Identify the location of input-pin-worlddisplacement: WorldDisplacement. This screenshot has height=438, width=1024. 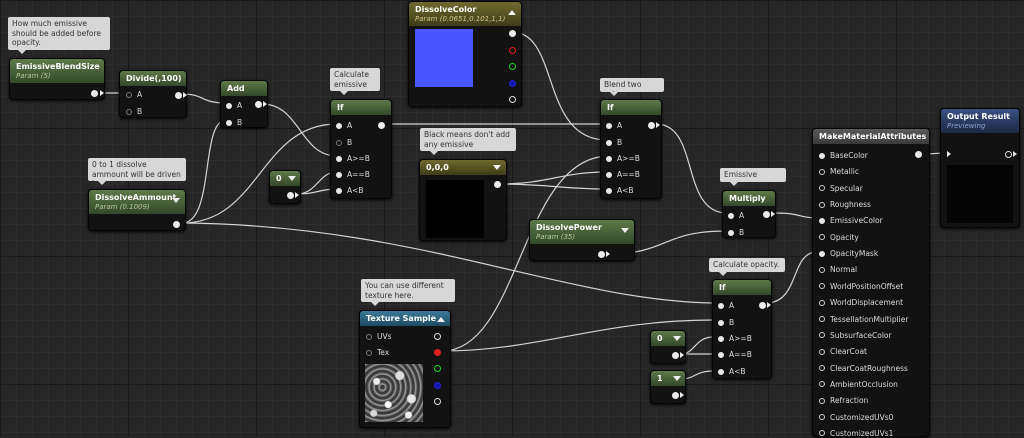
(861, 302).